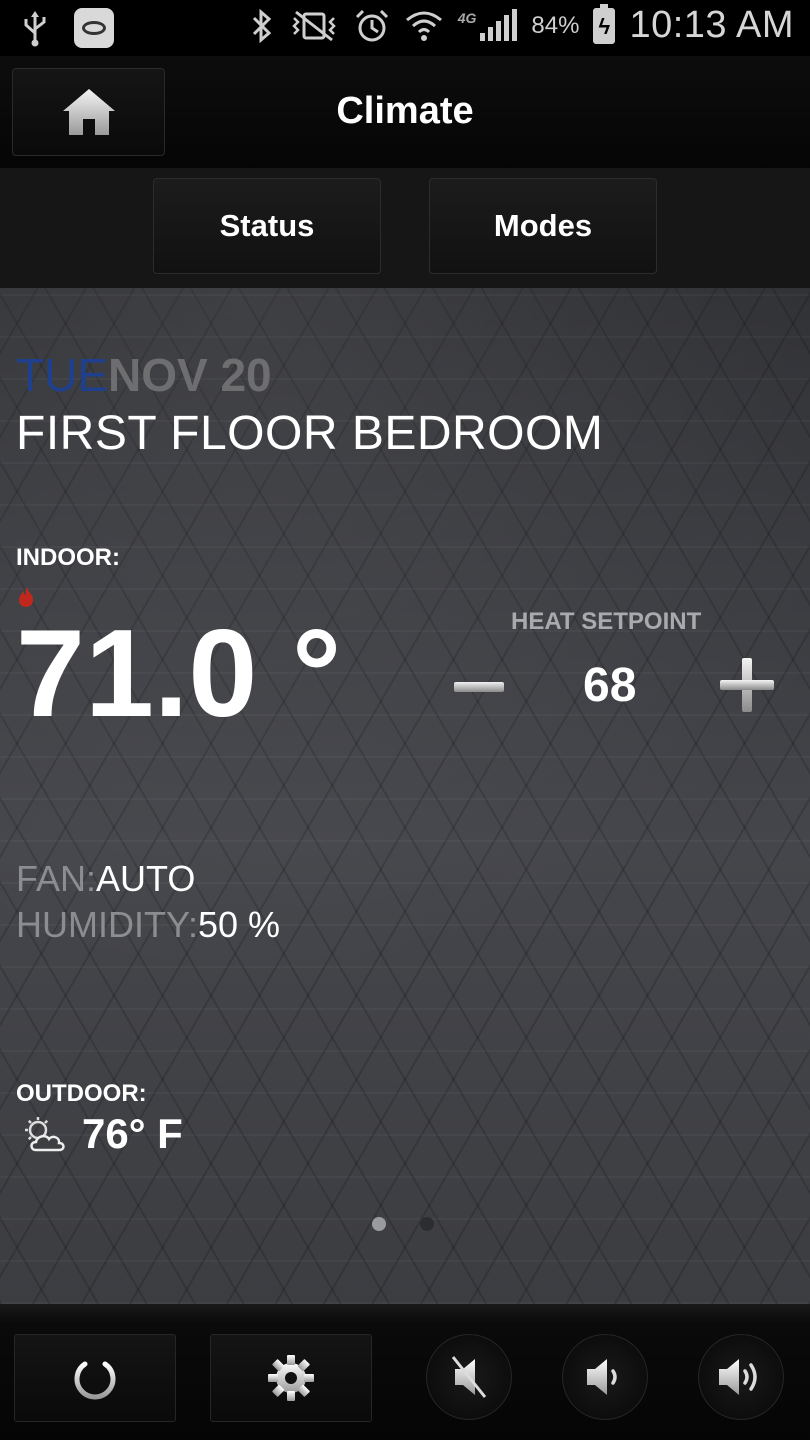 The image size is (810, 1440). Describe the element at coordinates (747, 685) in the screenshot. I see `increase-setpoint-button` at that location.